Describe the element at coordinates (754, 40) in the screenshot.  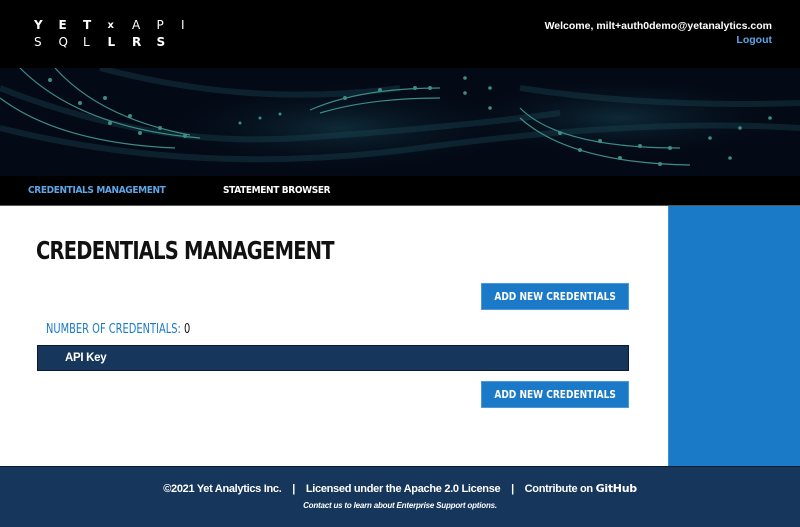
I see `logout-link: Logout` at that location.